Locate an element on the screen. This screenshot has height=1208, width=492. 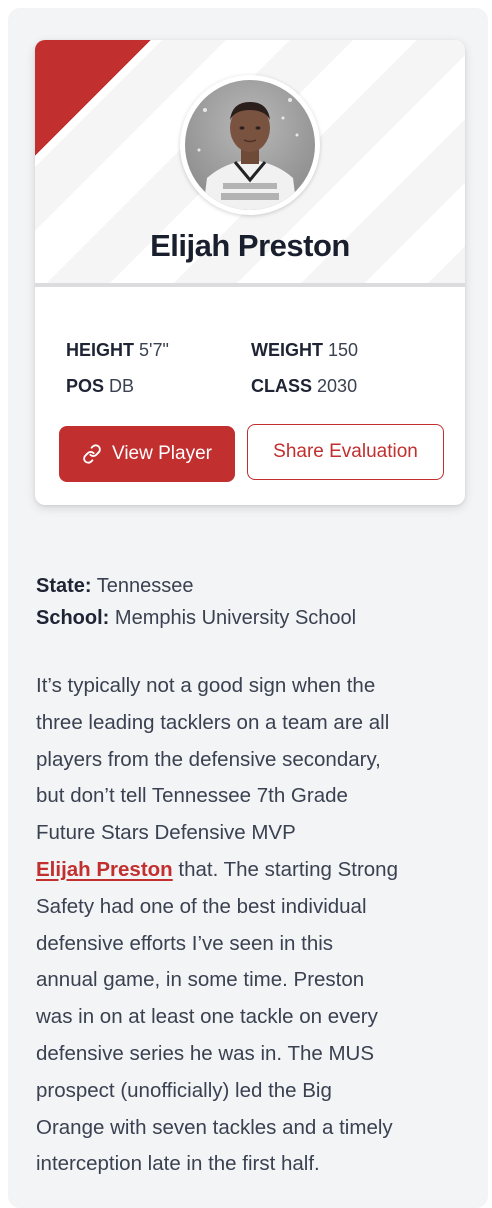
article-line: Future Stars Defensive MVP is located at coordinates (166, 833).